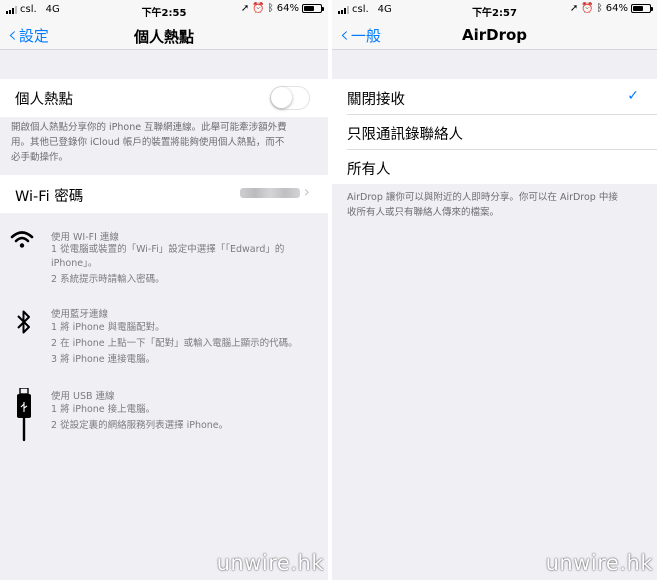  What do you see at coordinates (306, 191) in the screenshot?
I see `chevron-right-icon: ›` at bounding box center [306, 191].